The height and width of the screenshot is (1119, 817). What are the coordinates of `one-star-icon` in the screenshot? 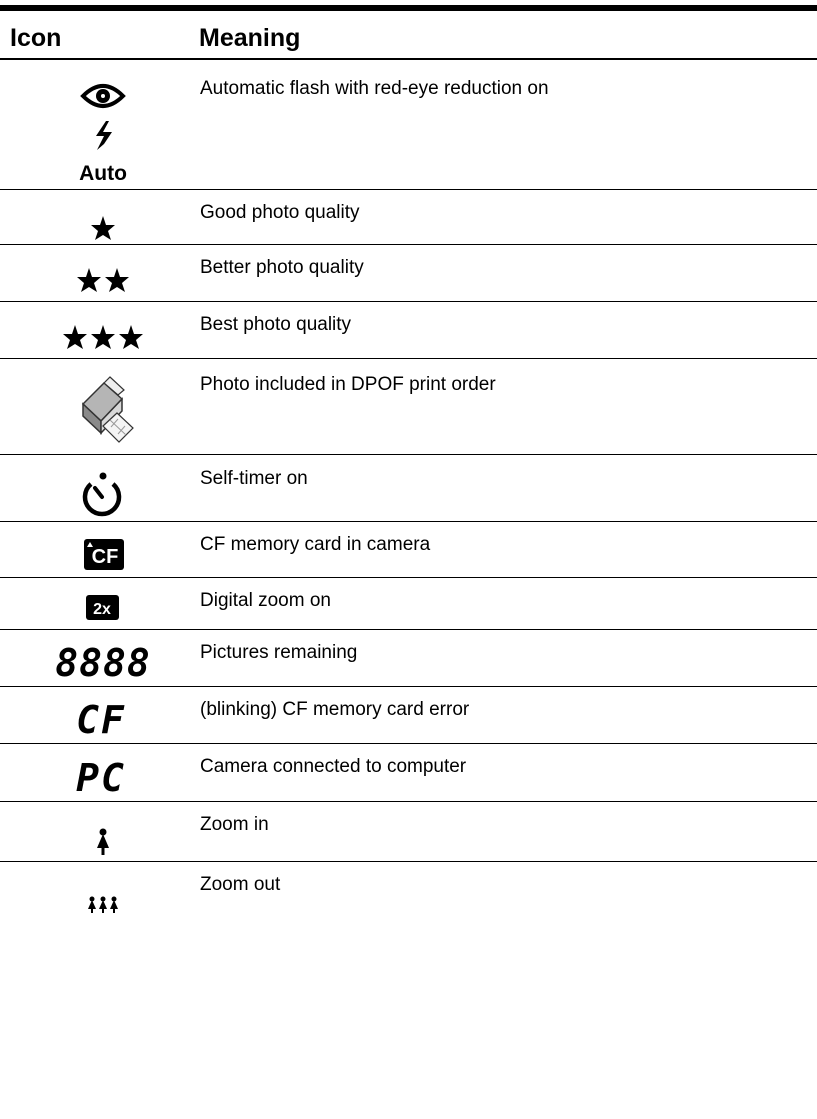 It's located at (99, 217).